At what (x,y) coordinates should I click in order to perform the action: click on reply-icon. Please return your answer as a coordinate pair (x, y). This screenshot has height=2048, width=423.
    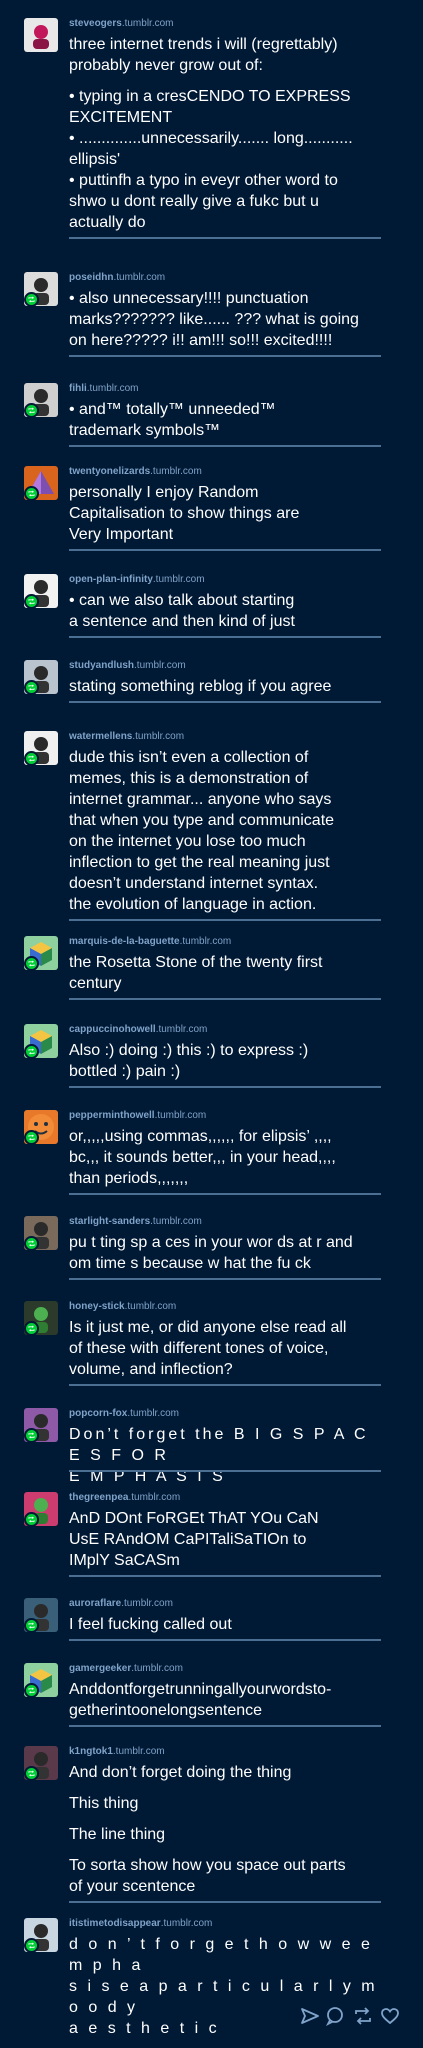
    Looking at the image, I should click on (335, 2016).